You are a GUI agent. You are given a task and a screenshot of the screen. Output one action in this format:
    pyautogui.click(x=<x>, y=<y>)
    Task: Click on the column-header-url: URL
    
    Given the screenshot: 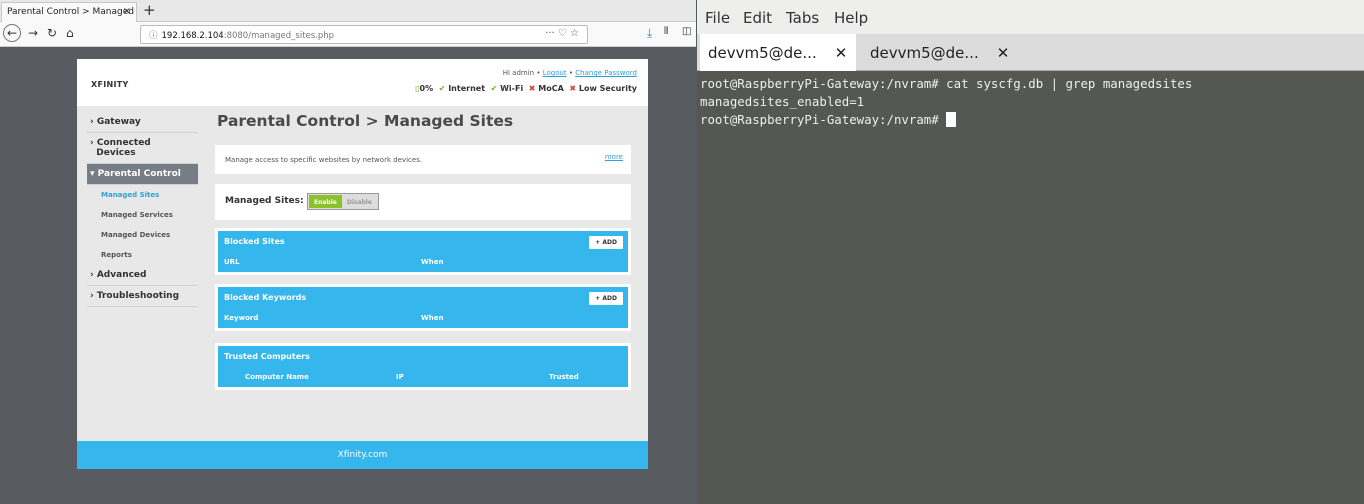 What is the action you would take?
    pyautogui.click(x=232, y=262)
    